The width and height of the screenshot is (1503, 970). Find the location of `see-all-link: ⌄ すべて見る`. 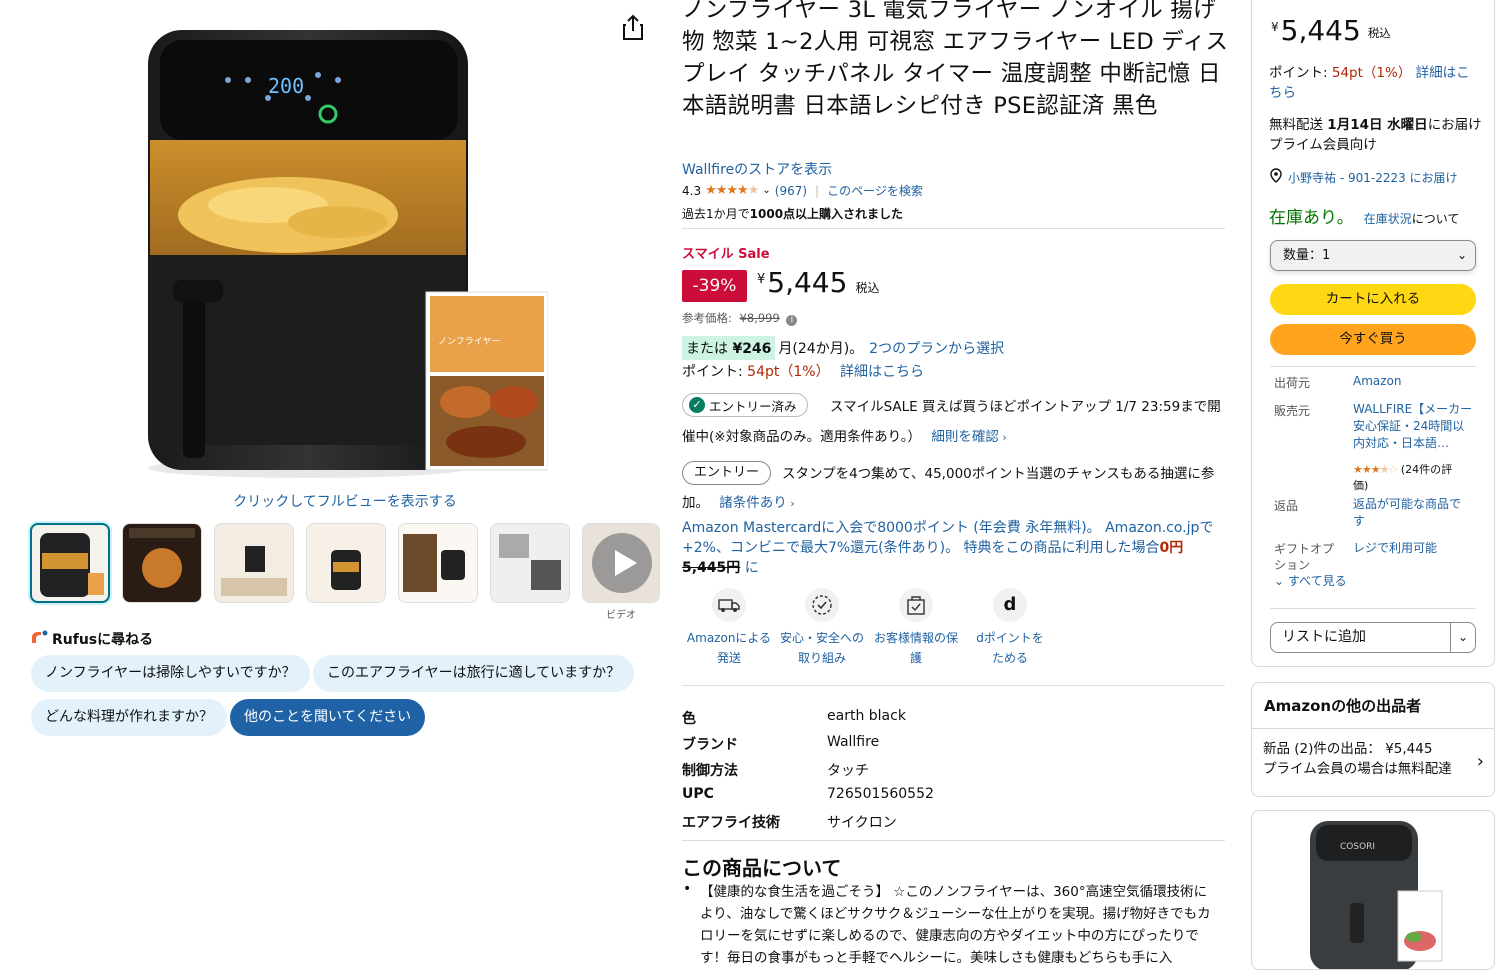

see-all-link: ⌄ すべて見る is located at coordinates (1310, 580).